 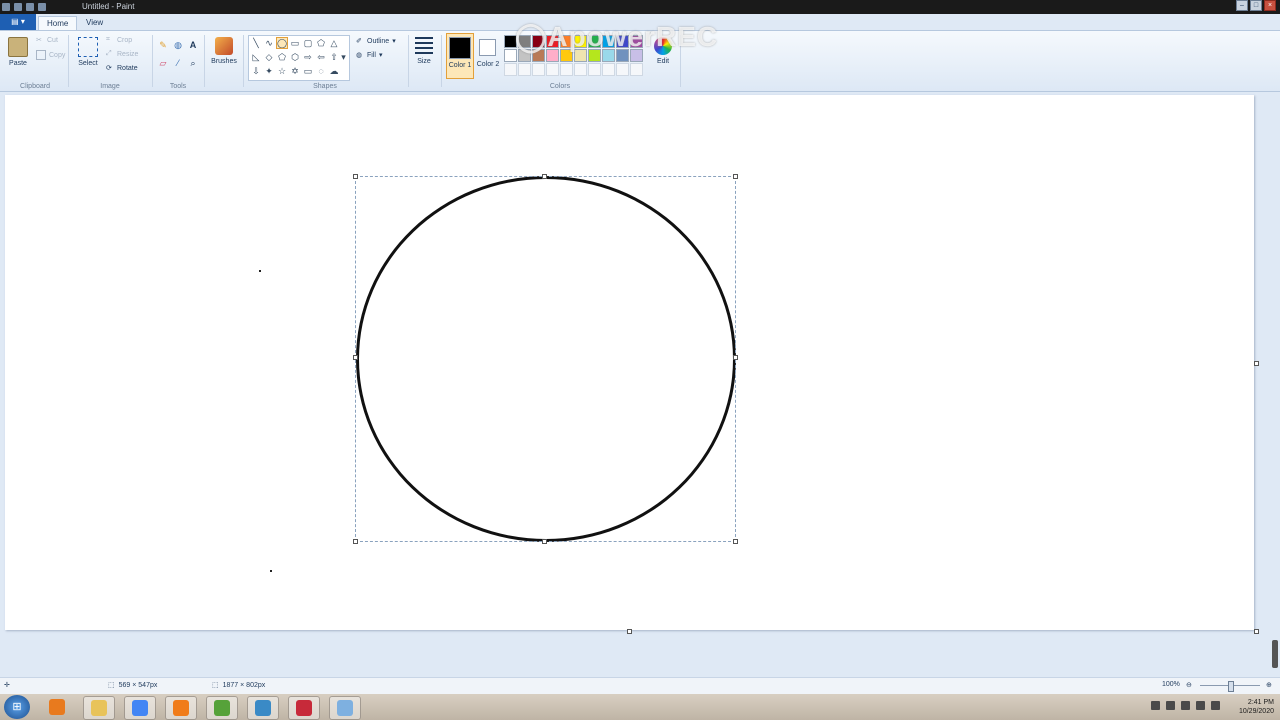 What do you see at coordinates (256, 71) in the screenshot?
I see `down-arrow-shape-icon: ⇩` at bounding box center [256, 71].